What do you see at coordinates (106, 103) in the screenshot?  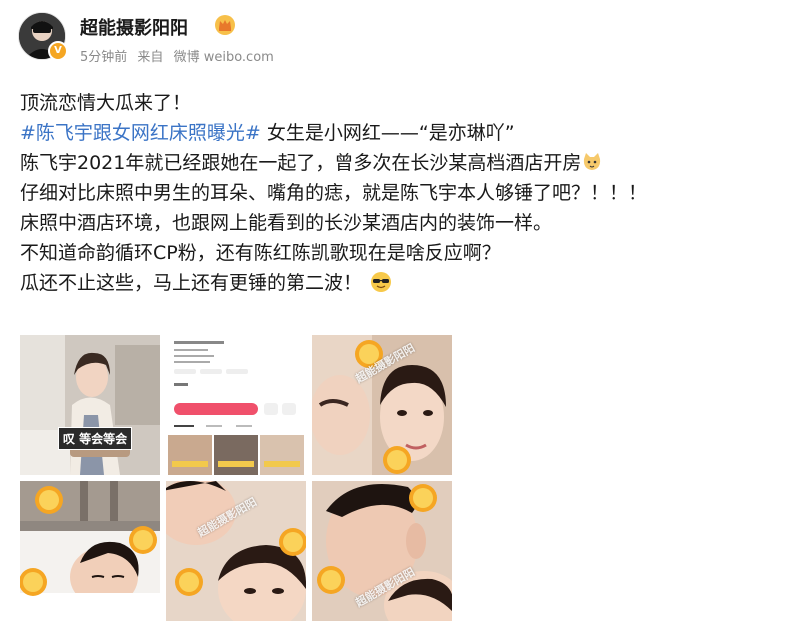 I see `content-line-1: 顶流恋情大瓜来了！` at bounding box center [106, 103].